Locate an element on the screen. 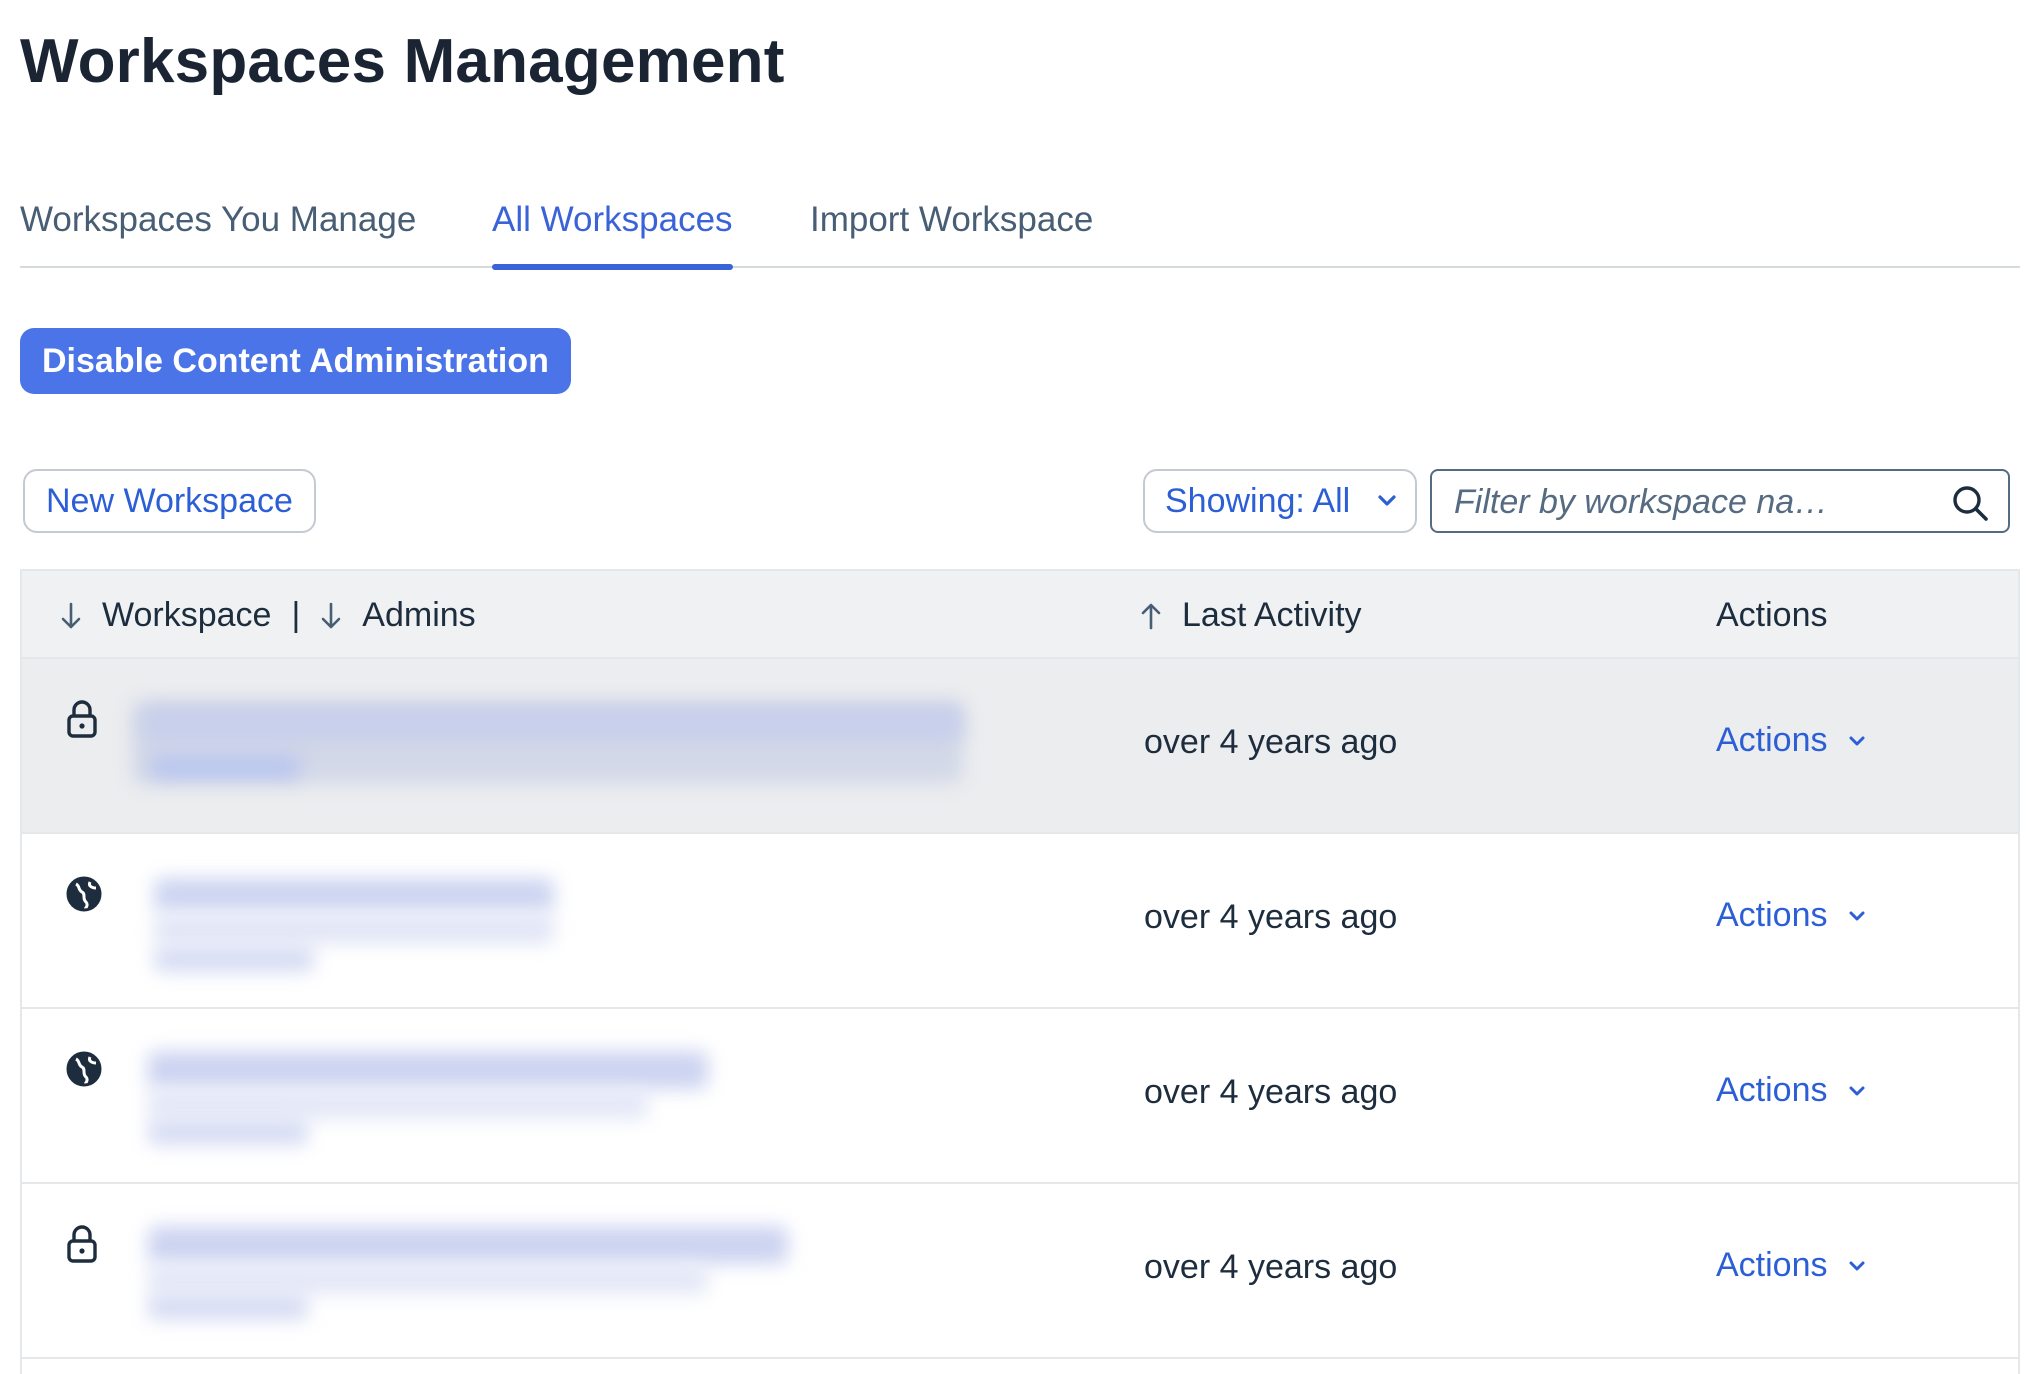 This screenshot has height=1374, width=2039. workspace-admins-header: Workspace | Admins is located at coordinates (268, 615).